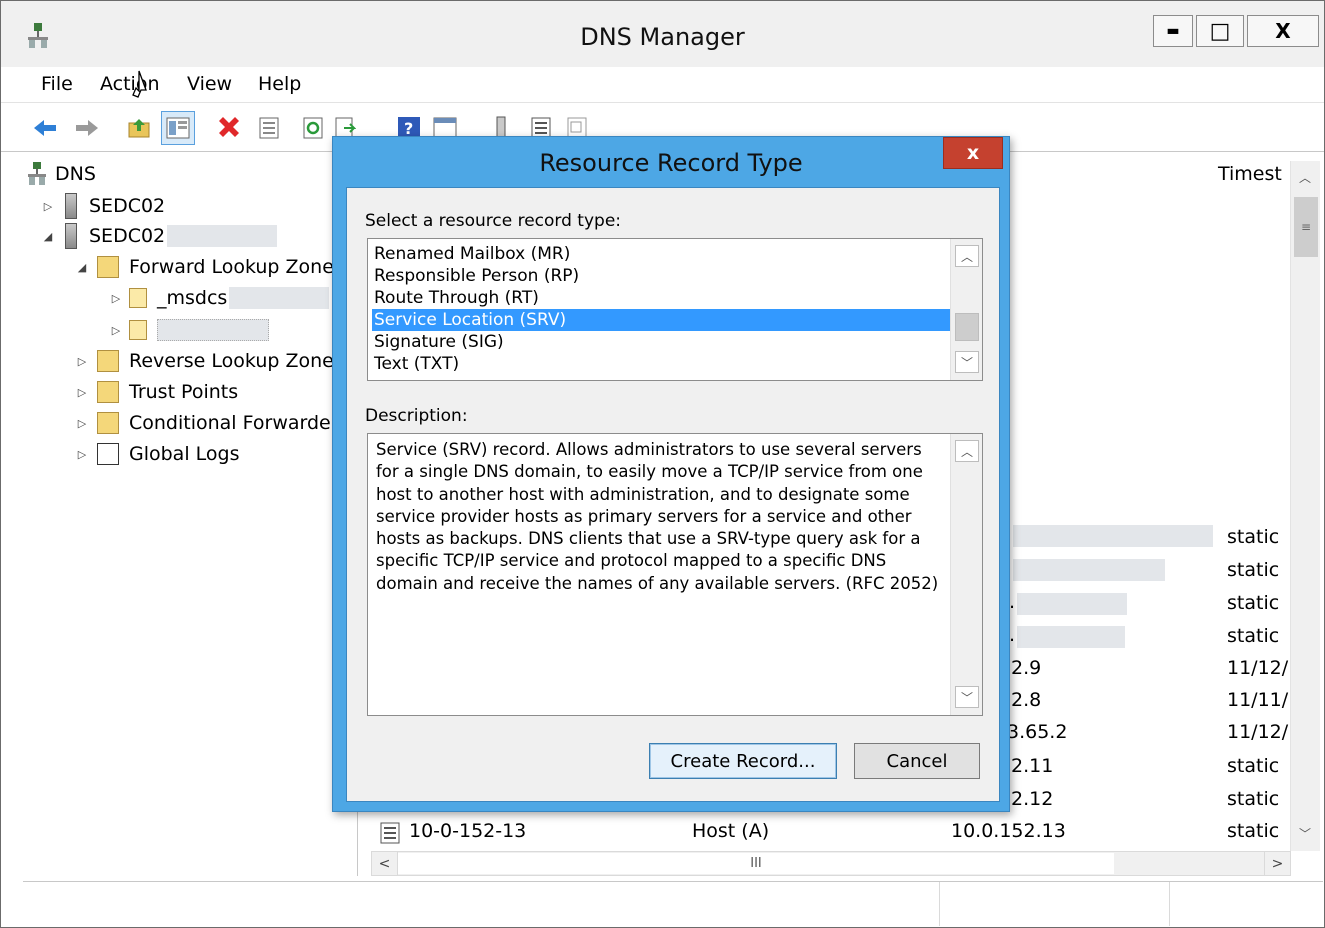 The image size is (1325, 928). Describe the element at coordinates (209, 84) in the screenshot. I see `menu-view: View` at that location.